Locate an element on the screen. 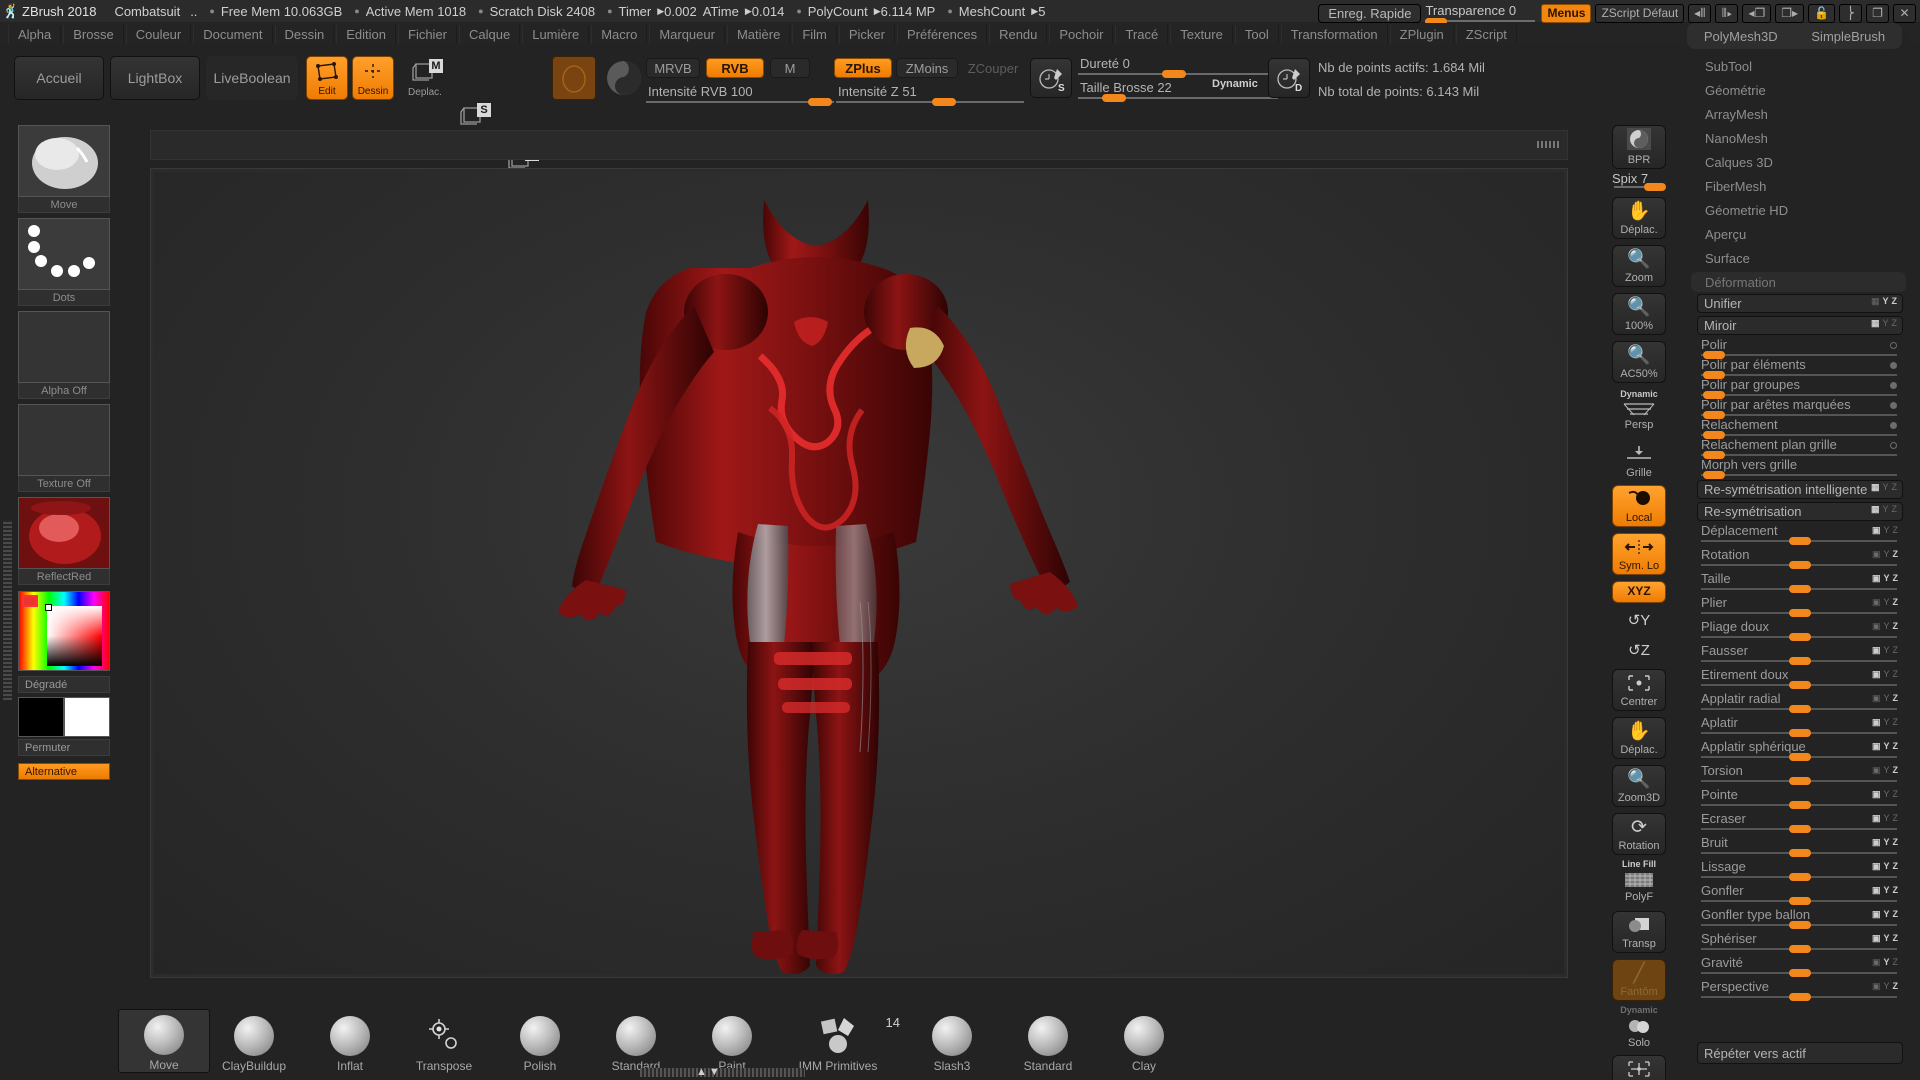 The width and height of the screenshot is (1920, 1080). zcouper-button: ZCouper is located at coordinates (993, 68).